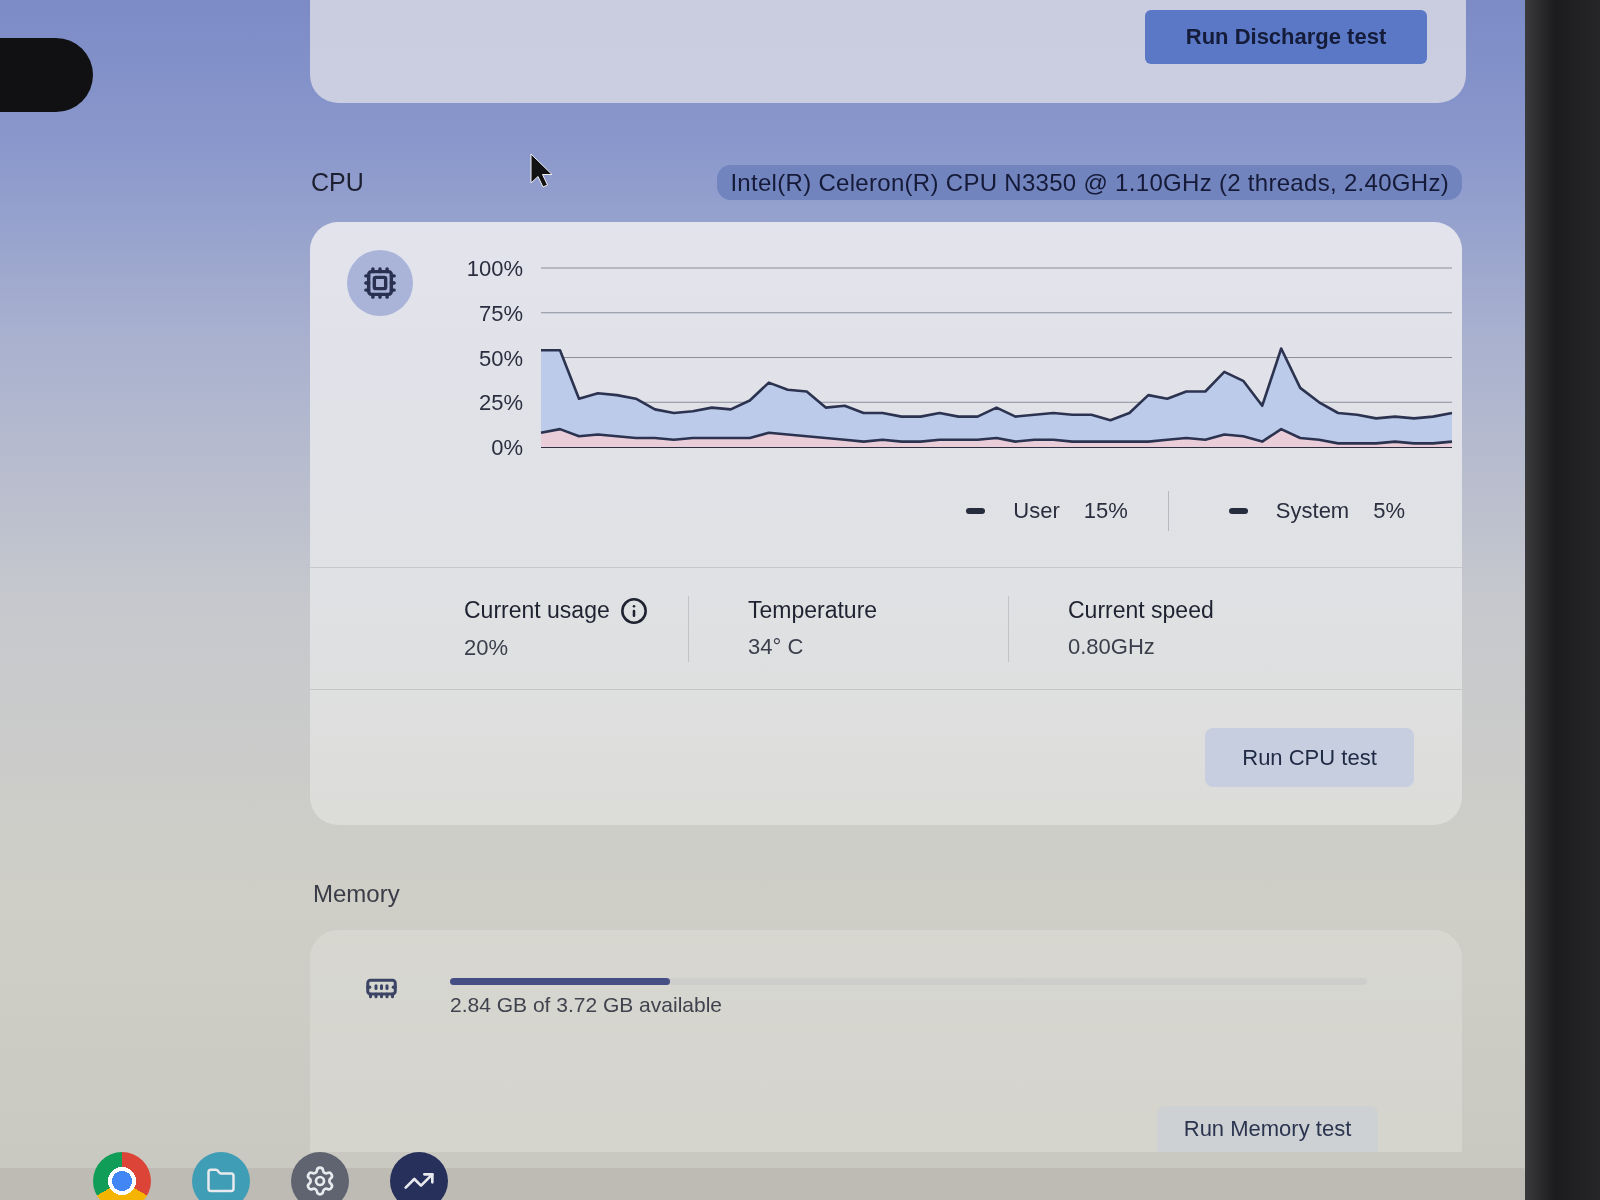 The image size is (1600, 1200). What do you see at coordinates (1267, 1129) in the screenshot?
I see `run-memory-test-button: Run Memory test` at bounding box center [1267, 1129].